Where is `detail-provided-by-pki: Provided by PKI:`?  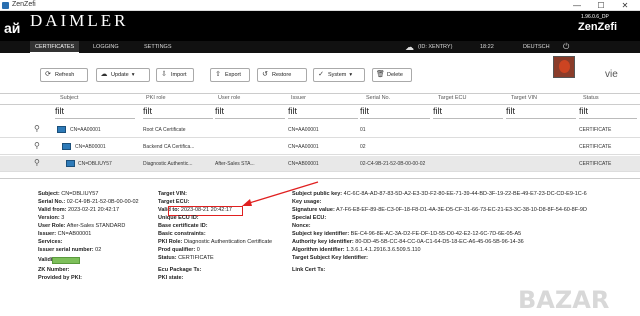
detail-provided-by-pki: Provided by PKI: is located at coordinates (60, 278).